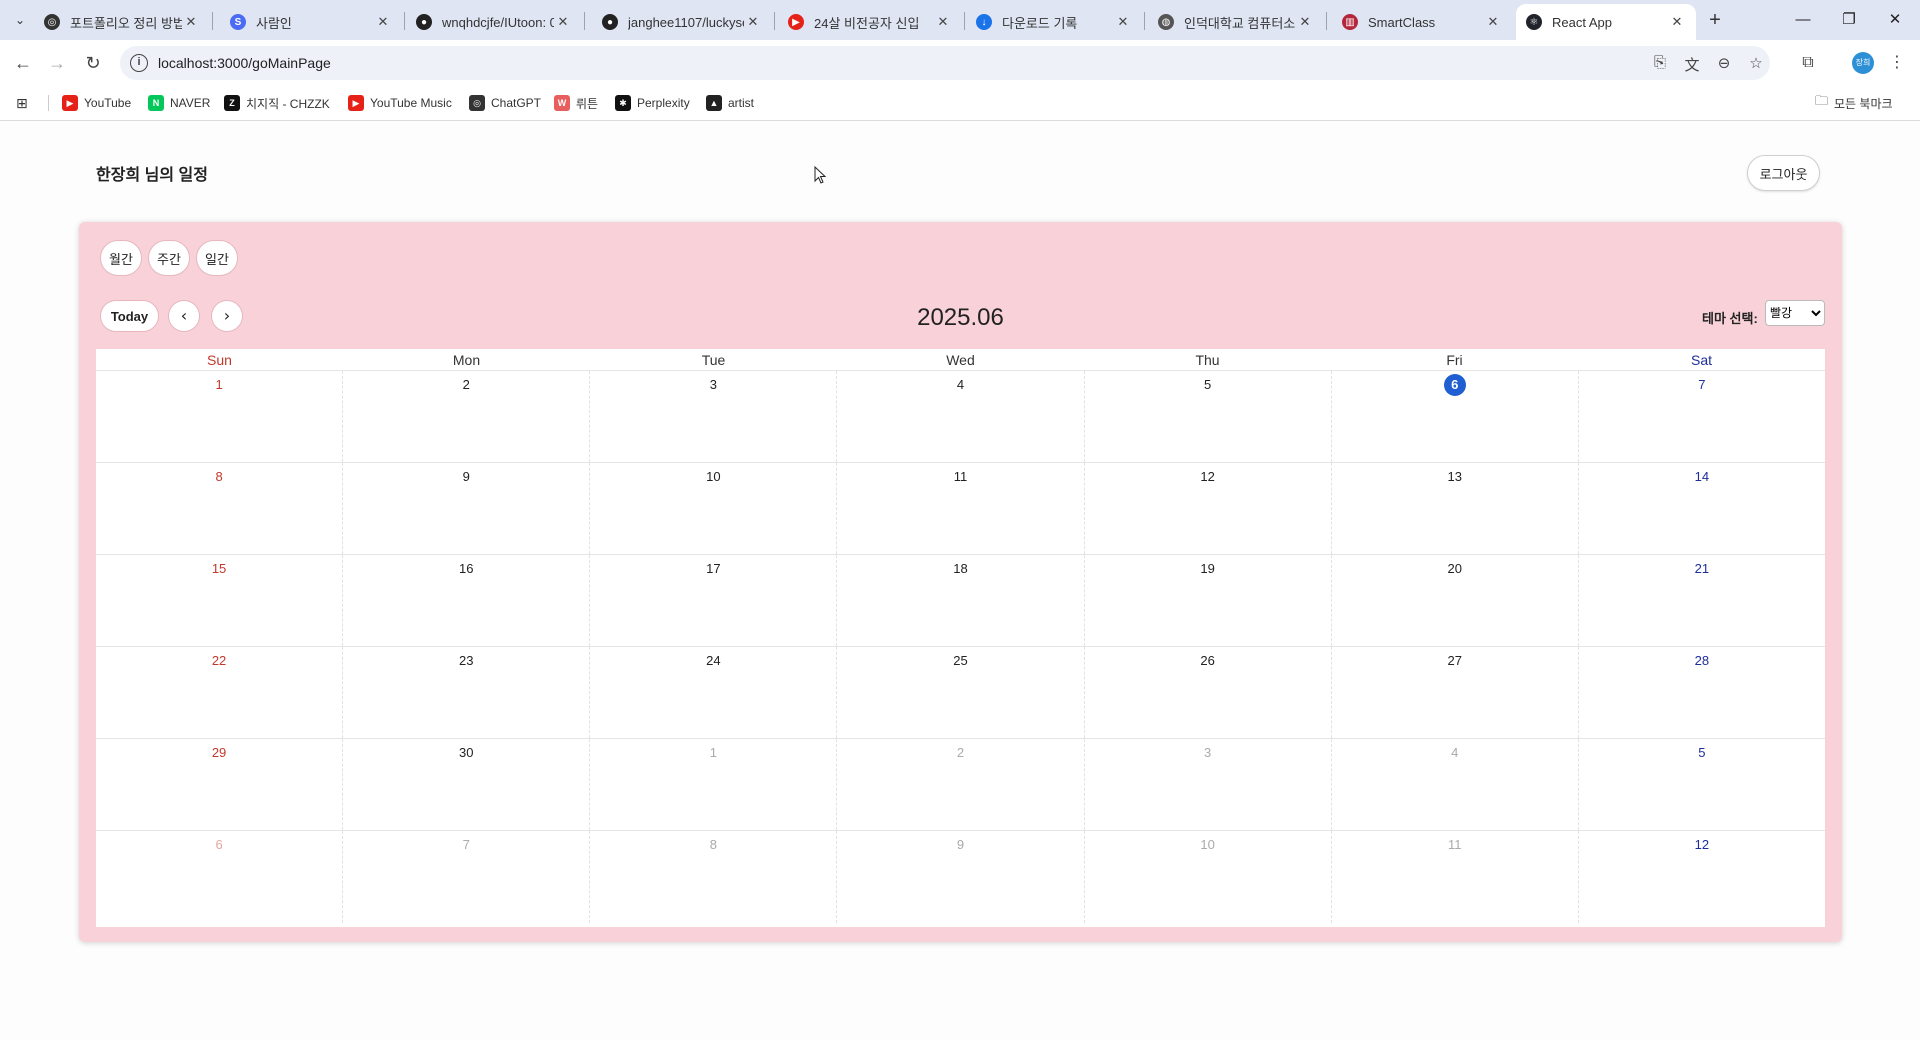 Image resolution: width=1920 pixels, height=1040 pixels. What do you see at coordinates (1702, 508) in the screenshot?
I see `calendar-day: 14` at bounding box center [1702, 508].